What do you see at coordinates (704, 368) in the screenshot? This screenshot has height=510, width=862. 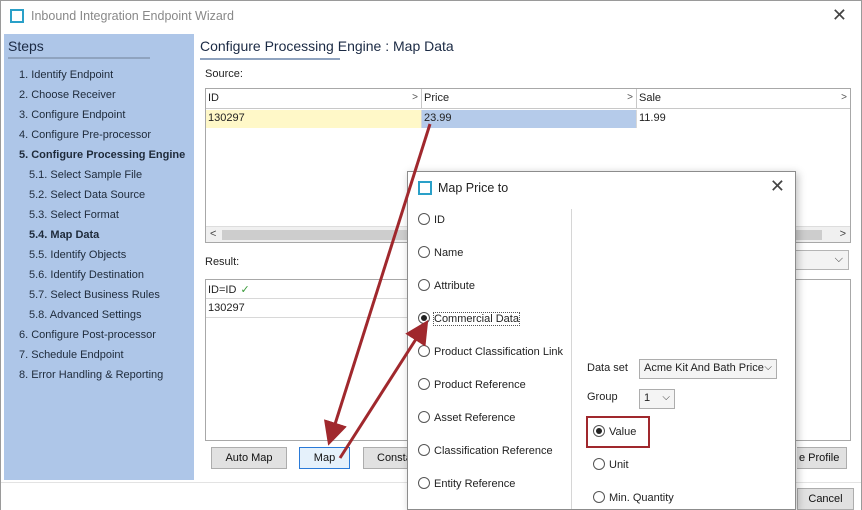 I see `dataset-value: Acme Kit And Bath Price` at bounding box center [704, 368].